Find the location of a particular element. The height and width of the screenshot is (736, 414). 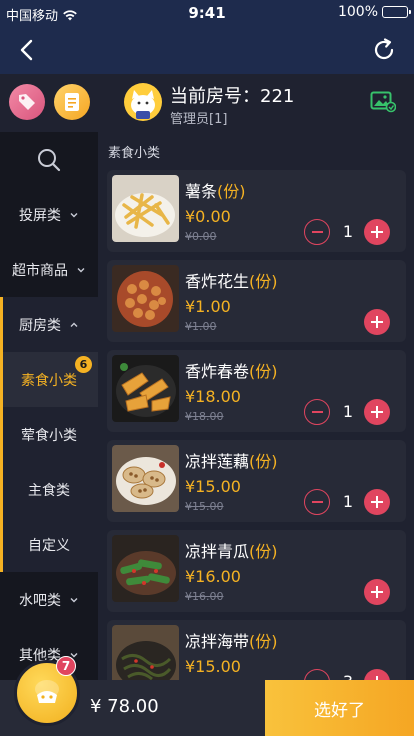

sidebar-item-label: 荤食小类 is located at coordinates (49, 435).